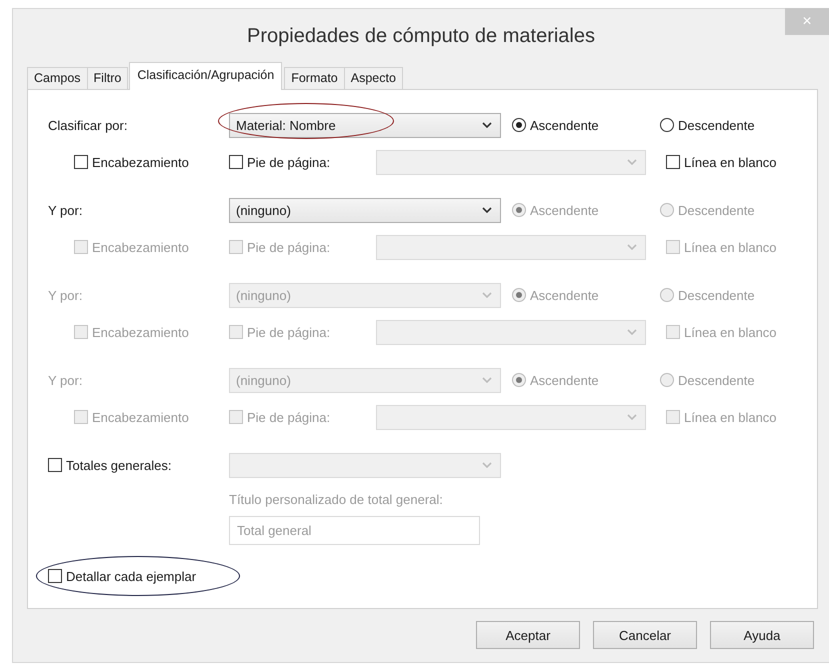  Describe the element at coordinates (57, 78) in the screenshot. I see `tab: Campos` at that location.